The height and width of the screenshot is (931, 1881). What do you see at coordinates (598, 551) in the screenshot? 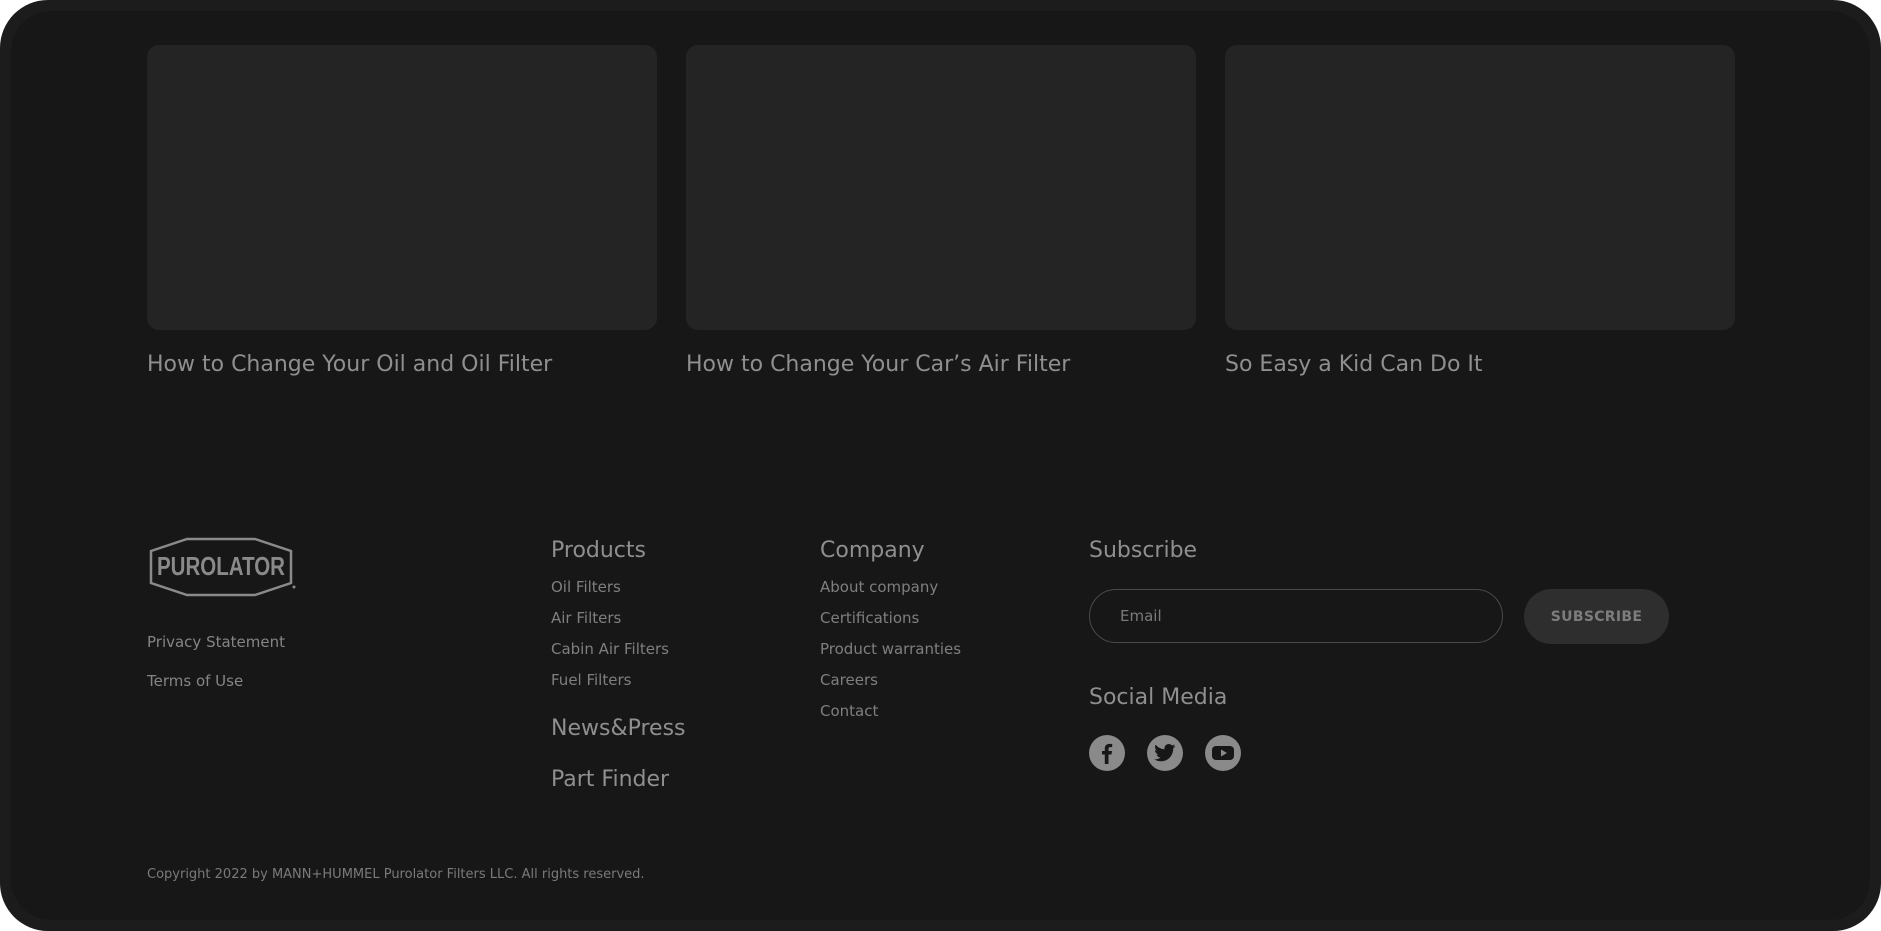
I see `products-heading: Products` at bounding box center [598, 551].